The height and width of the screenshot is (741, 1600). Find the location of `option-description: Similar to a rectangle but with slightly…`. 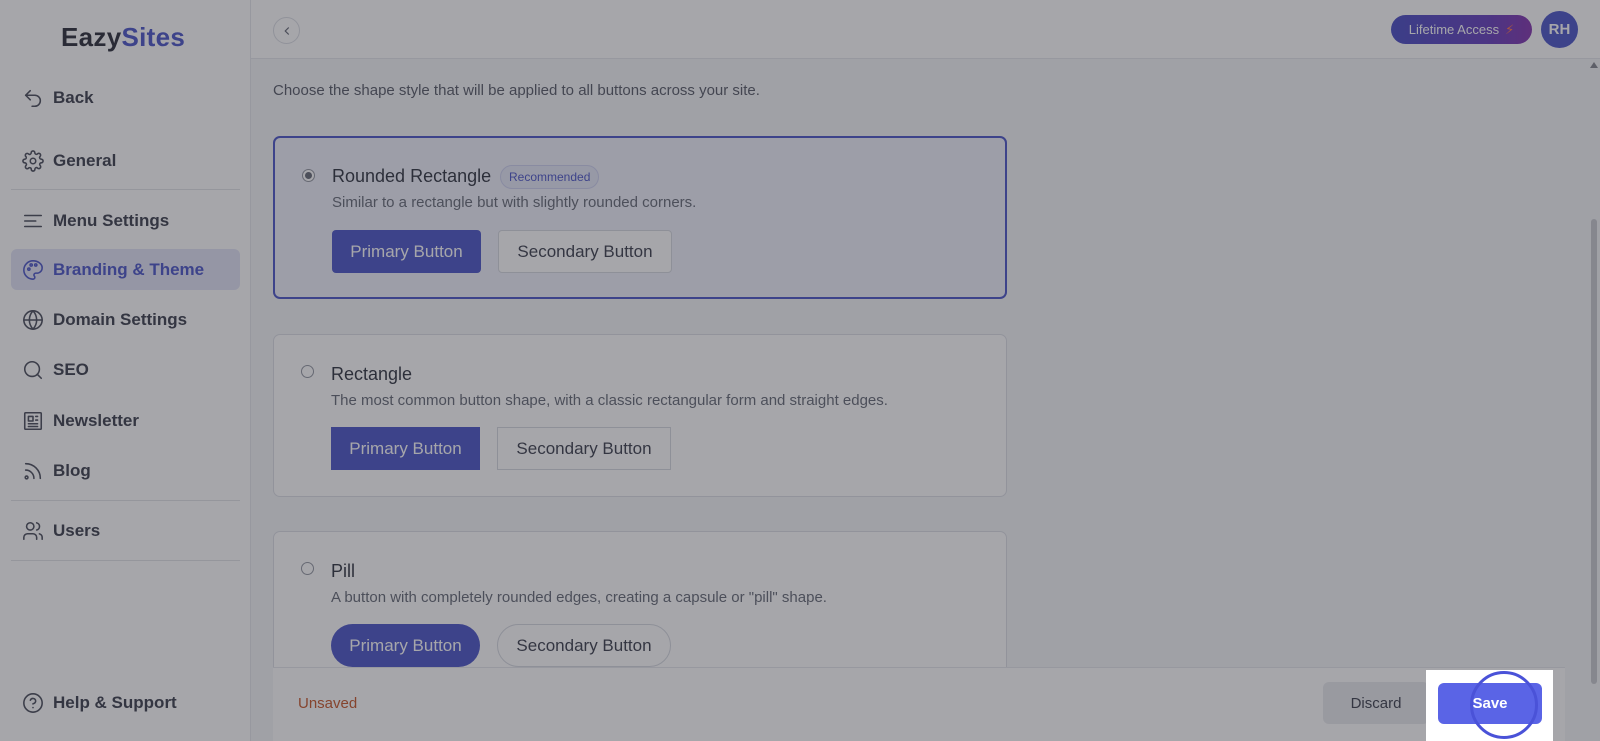

option-description: Similar to a rectangle but with slightly… is located at coordinates (514, 202).